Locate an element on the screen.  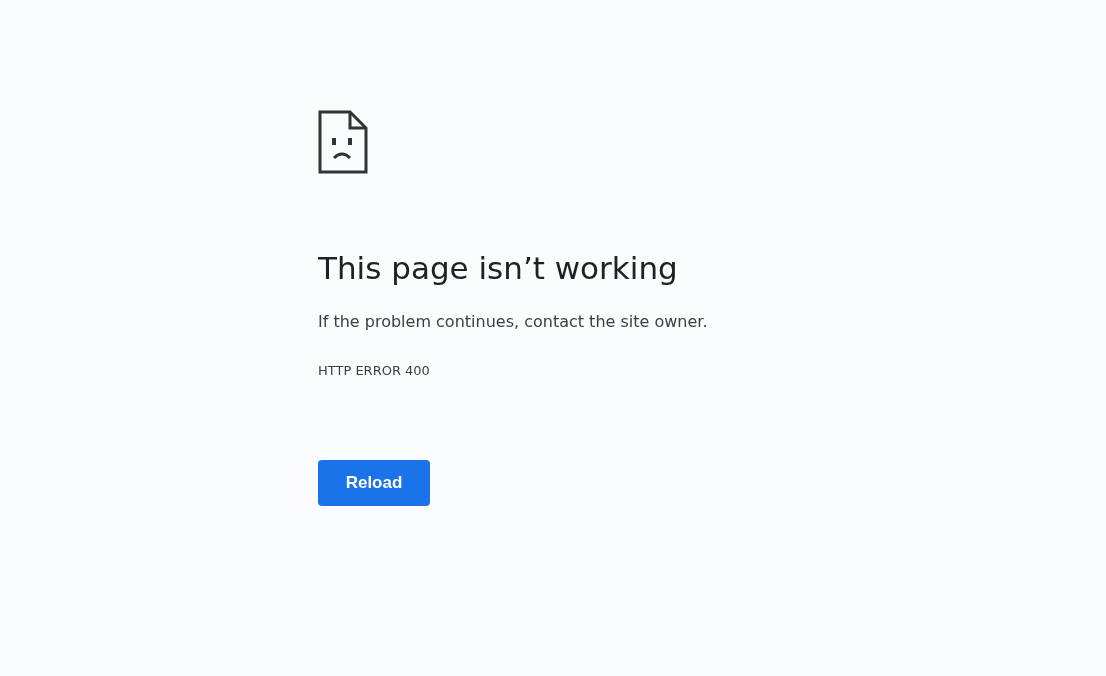
error-heading: This page isn’t working is located at coordinates (498, 268).